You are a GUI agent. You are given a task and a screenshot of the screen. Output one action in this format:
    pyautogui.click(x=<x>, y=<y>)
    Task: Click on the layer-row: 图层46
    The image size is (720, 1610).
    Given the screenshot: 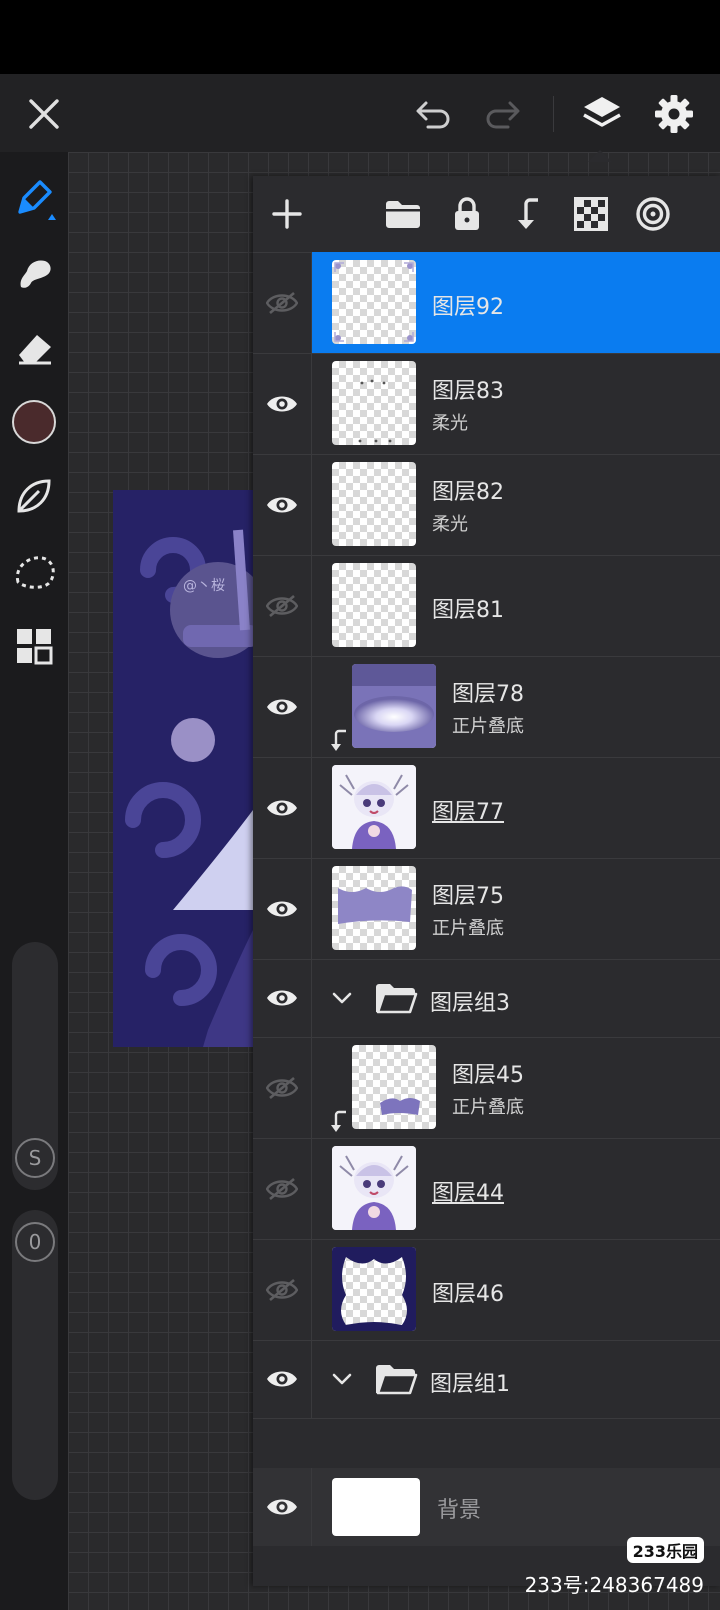 What is the action you would take?
    pyautogui.click(x=486, y=1290)
    